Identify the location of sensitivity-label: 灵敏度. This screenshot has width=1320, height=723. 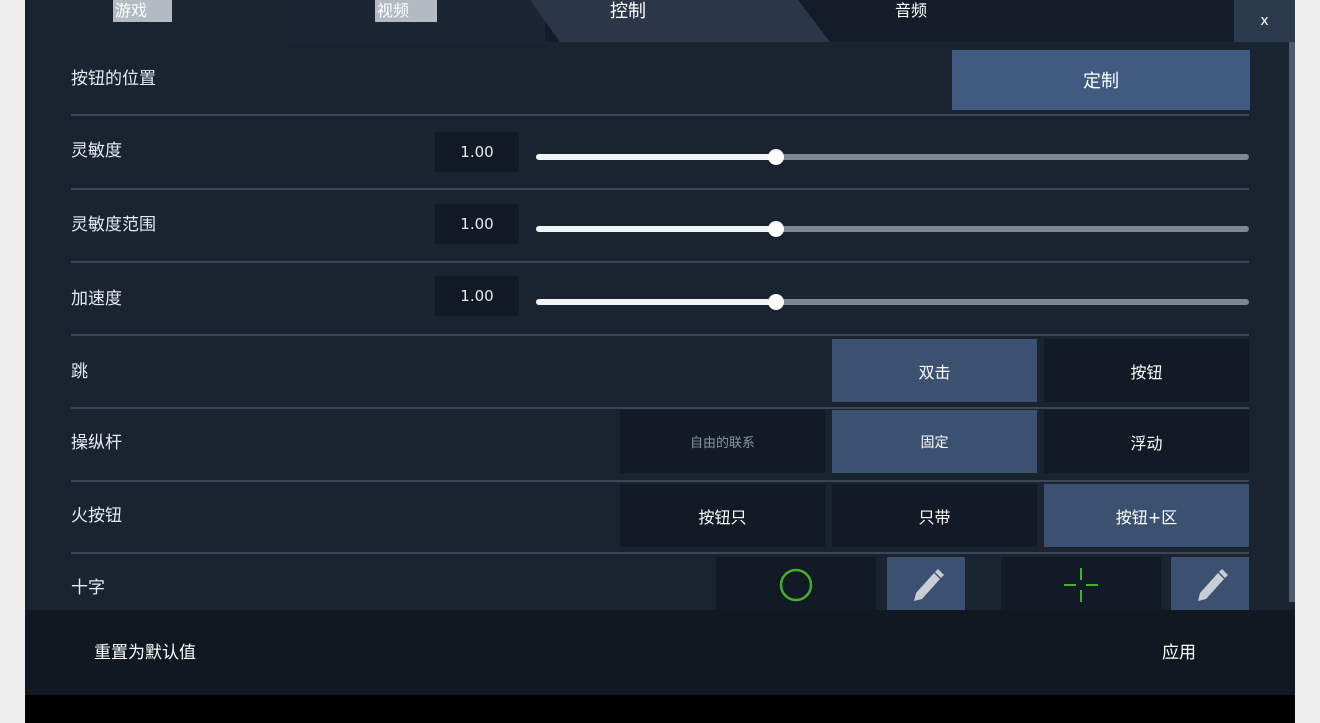
(96, 151).